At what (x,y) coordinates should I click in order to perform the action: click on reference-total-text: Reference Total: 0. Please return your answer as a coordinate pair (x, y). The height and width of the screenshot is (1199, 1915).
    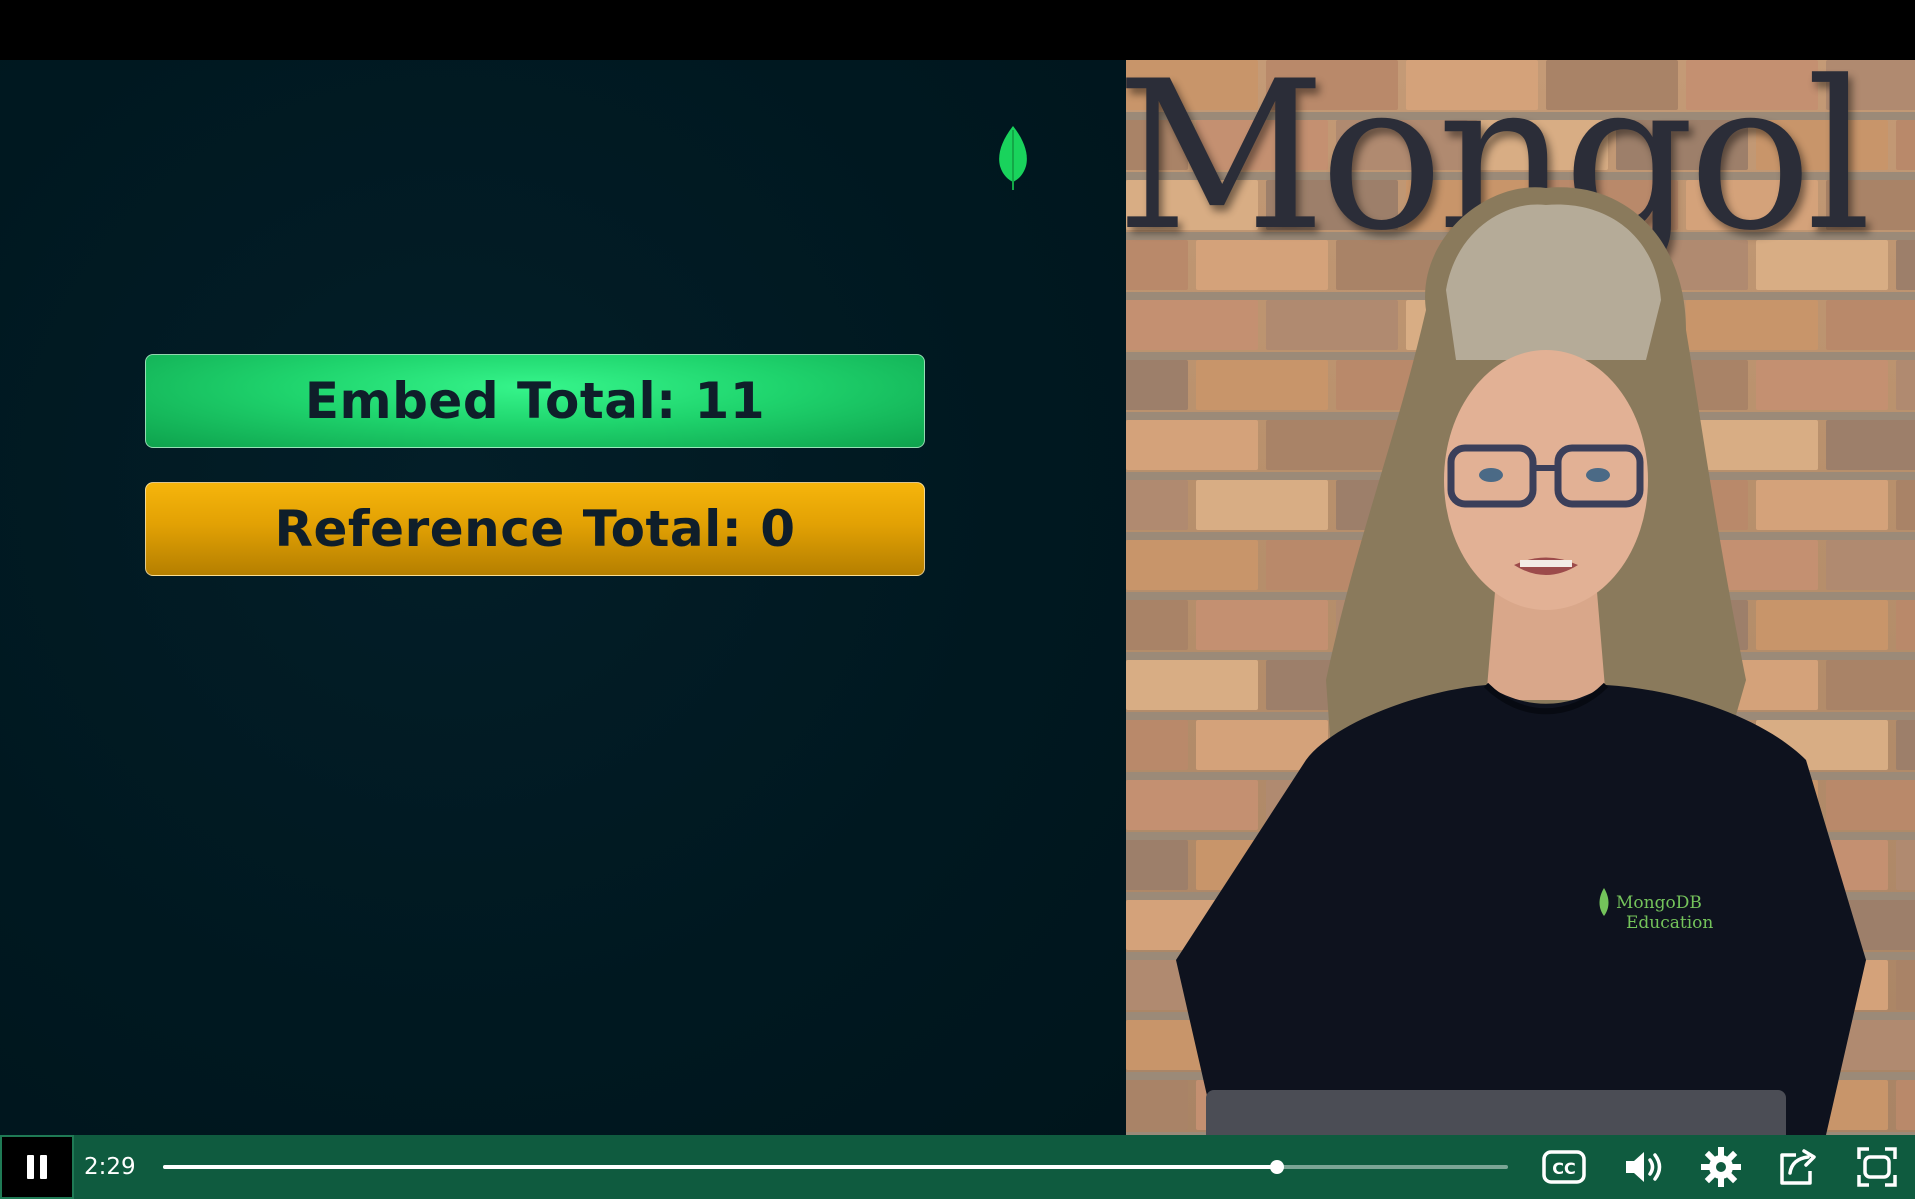
    Looking at the image, I should click on (535, 529).